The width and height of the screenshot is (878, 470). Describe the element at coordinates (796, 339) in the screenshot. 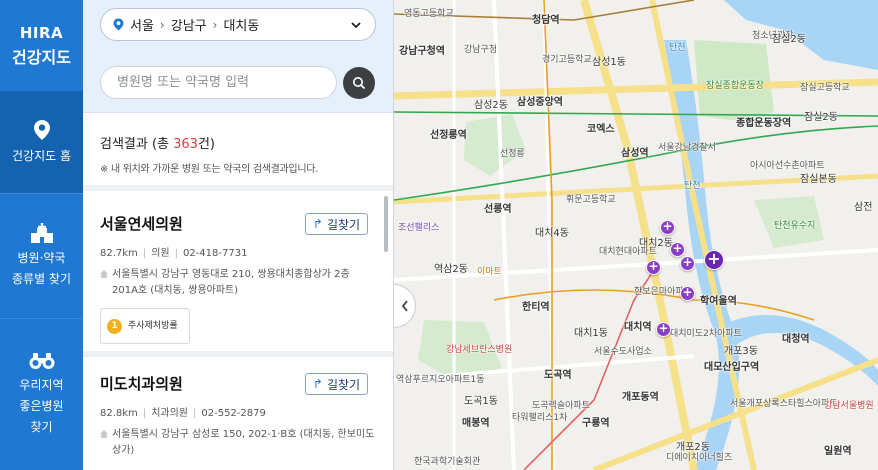

I see `map-label: 대청역` at that location.